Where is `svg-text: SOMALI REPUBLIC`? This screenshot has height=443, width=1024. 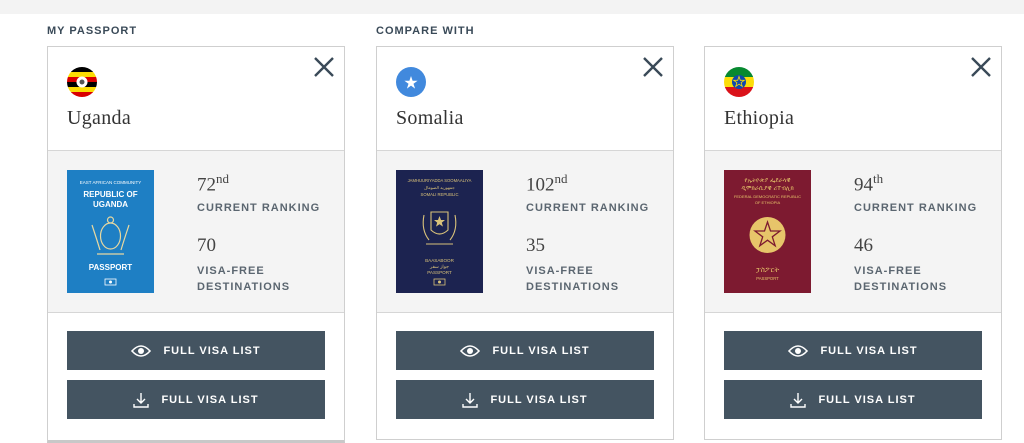
svg-text: SOMALI REPUBLIC is located at coordinates (440, 194).